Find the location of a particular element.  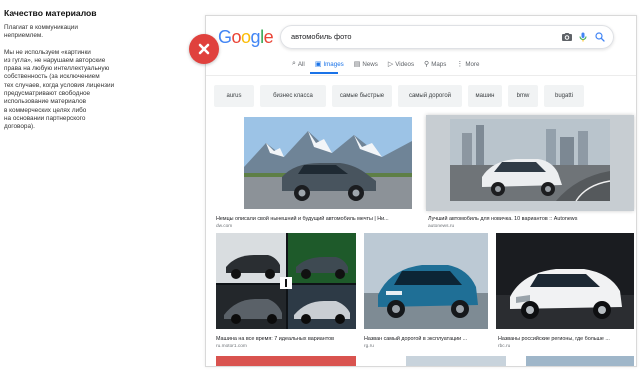

search-icon is located at coordinates (600, 37).